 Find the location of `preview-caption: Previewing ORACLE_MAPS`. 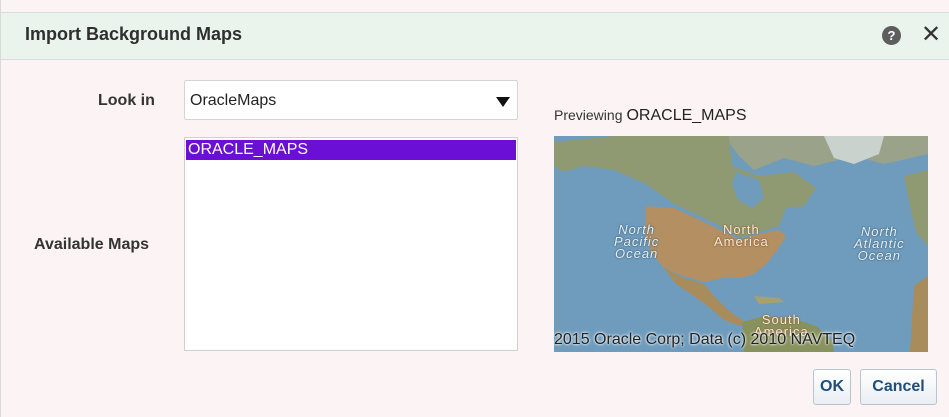

preview-caption: Previewing ORACLE_MAPS is located at coordinates (650, 116).